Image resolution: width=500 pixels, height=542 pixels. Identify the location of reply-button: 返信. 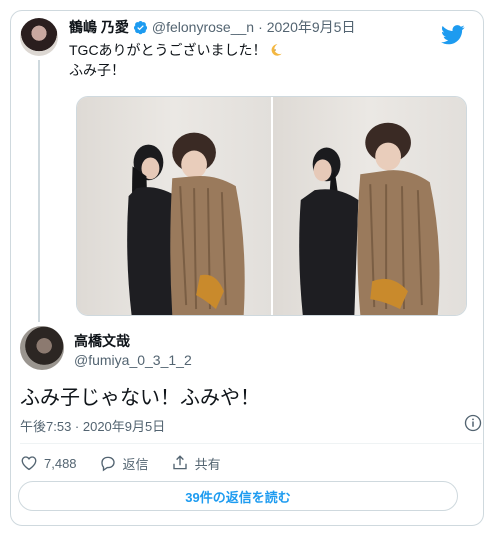
(124, 463).